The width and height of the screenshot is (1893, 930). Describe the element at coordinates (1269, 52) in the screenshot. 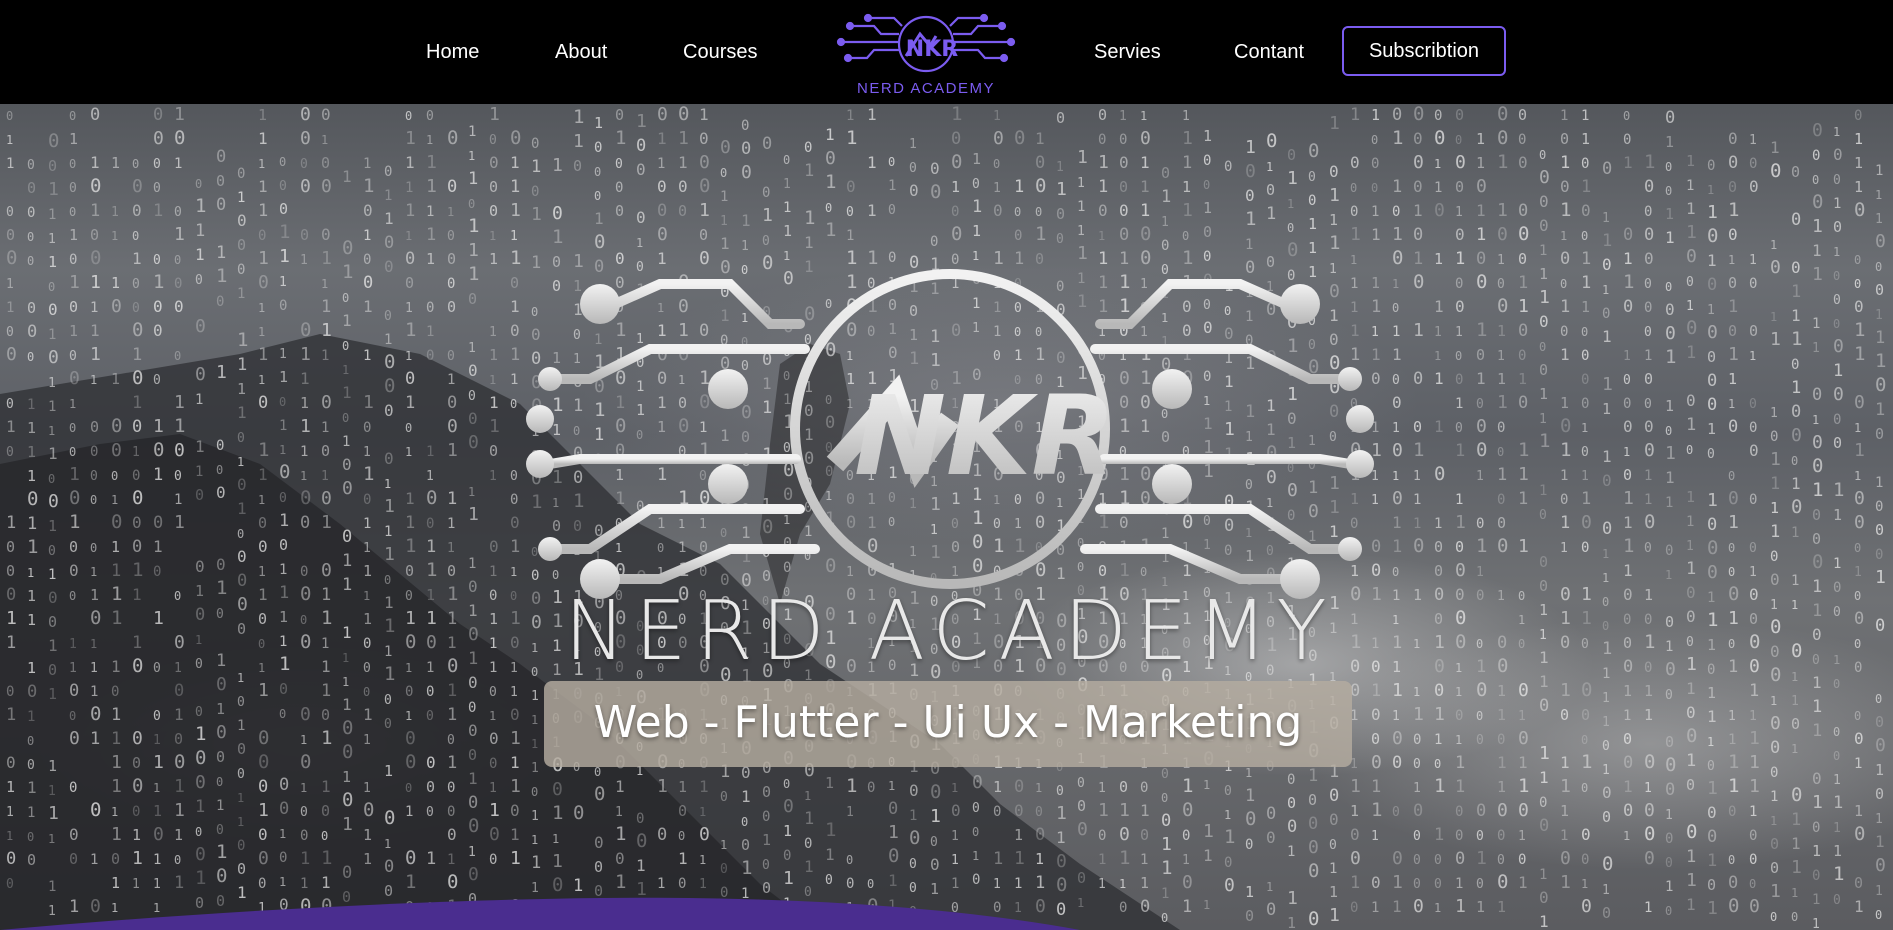

I see `nav-contact-link: Contant` at that location.